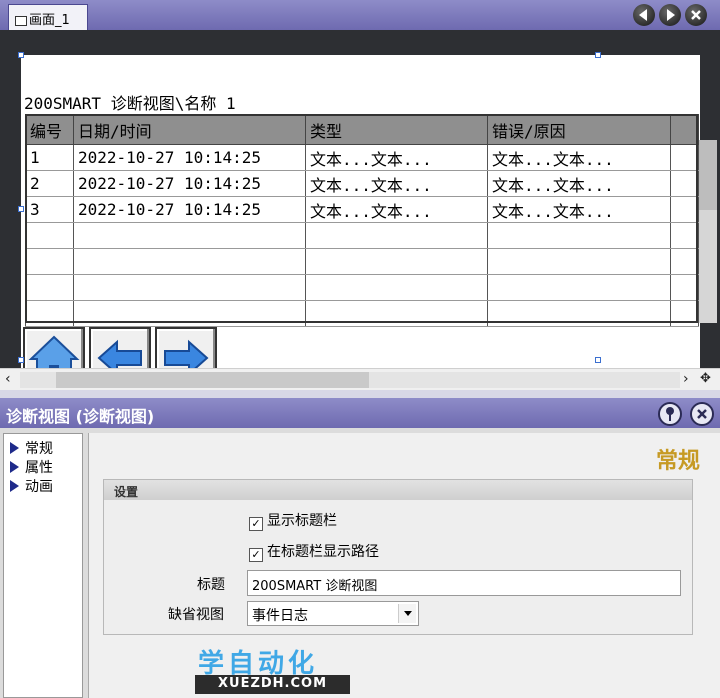  What do you see at coordinates (39, 449) in the screenshot?
I see `nav-item-label: 常规` at bounding box center [39, 449].